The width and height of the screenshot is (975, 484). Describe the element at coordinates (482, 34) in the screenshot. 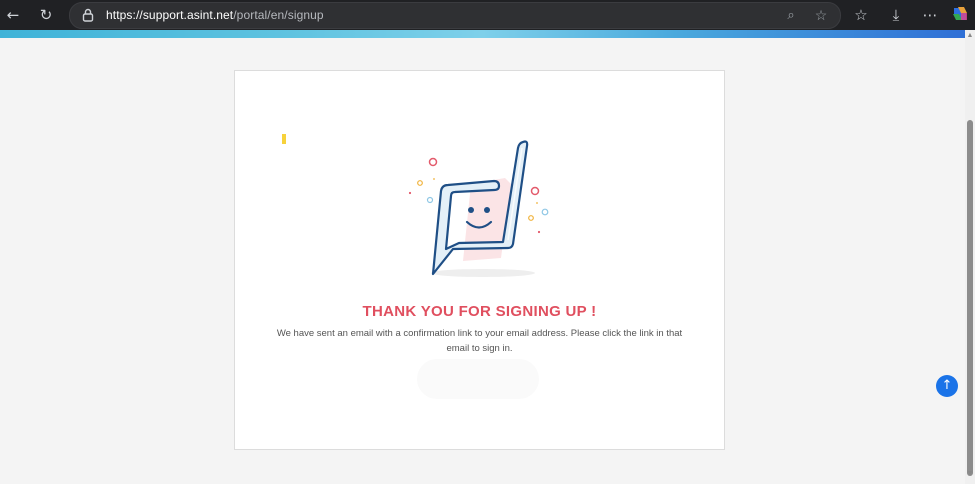

I see `header-banner` at that location.